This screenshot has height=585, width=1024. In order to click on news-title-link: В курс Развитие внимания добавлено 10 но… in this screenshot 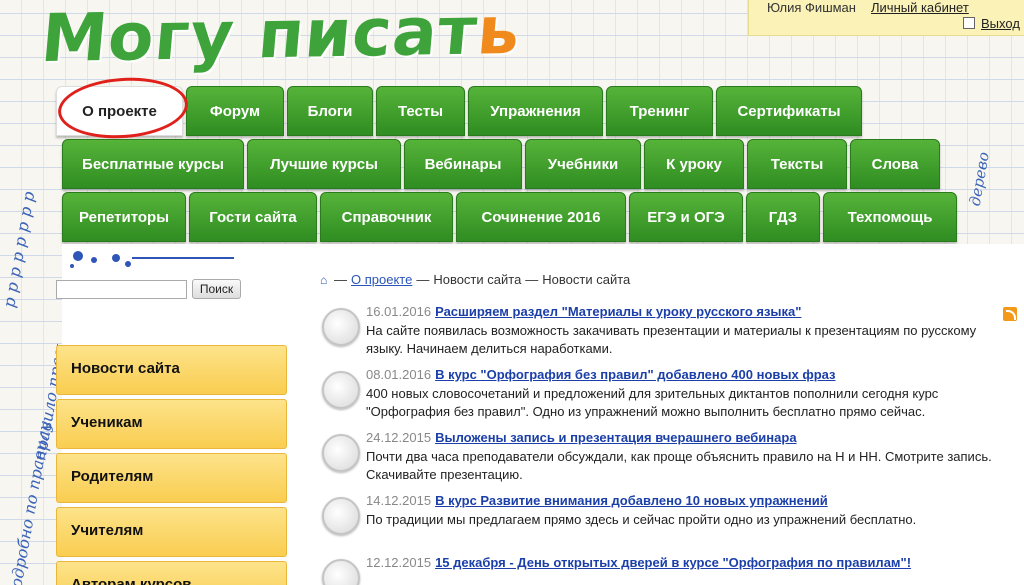, I will do `click(631, 500)`.